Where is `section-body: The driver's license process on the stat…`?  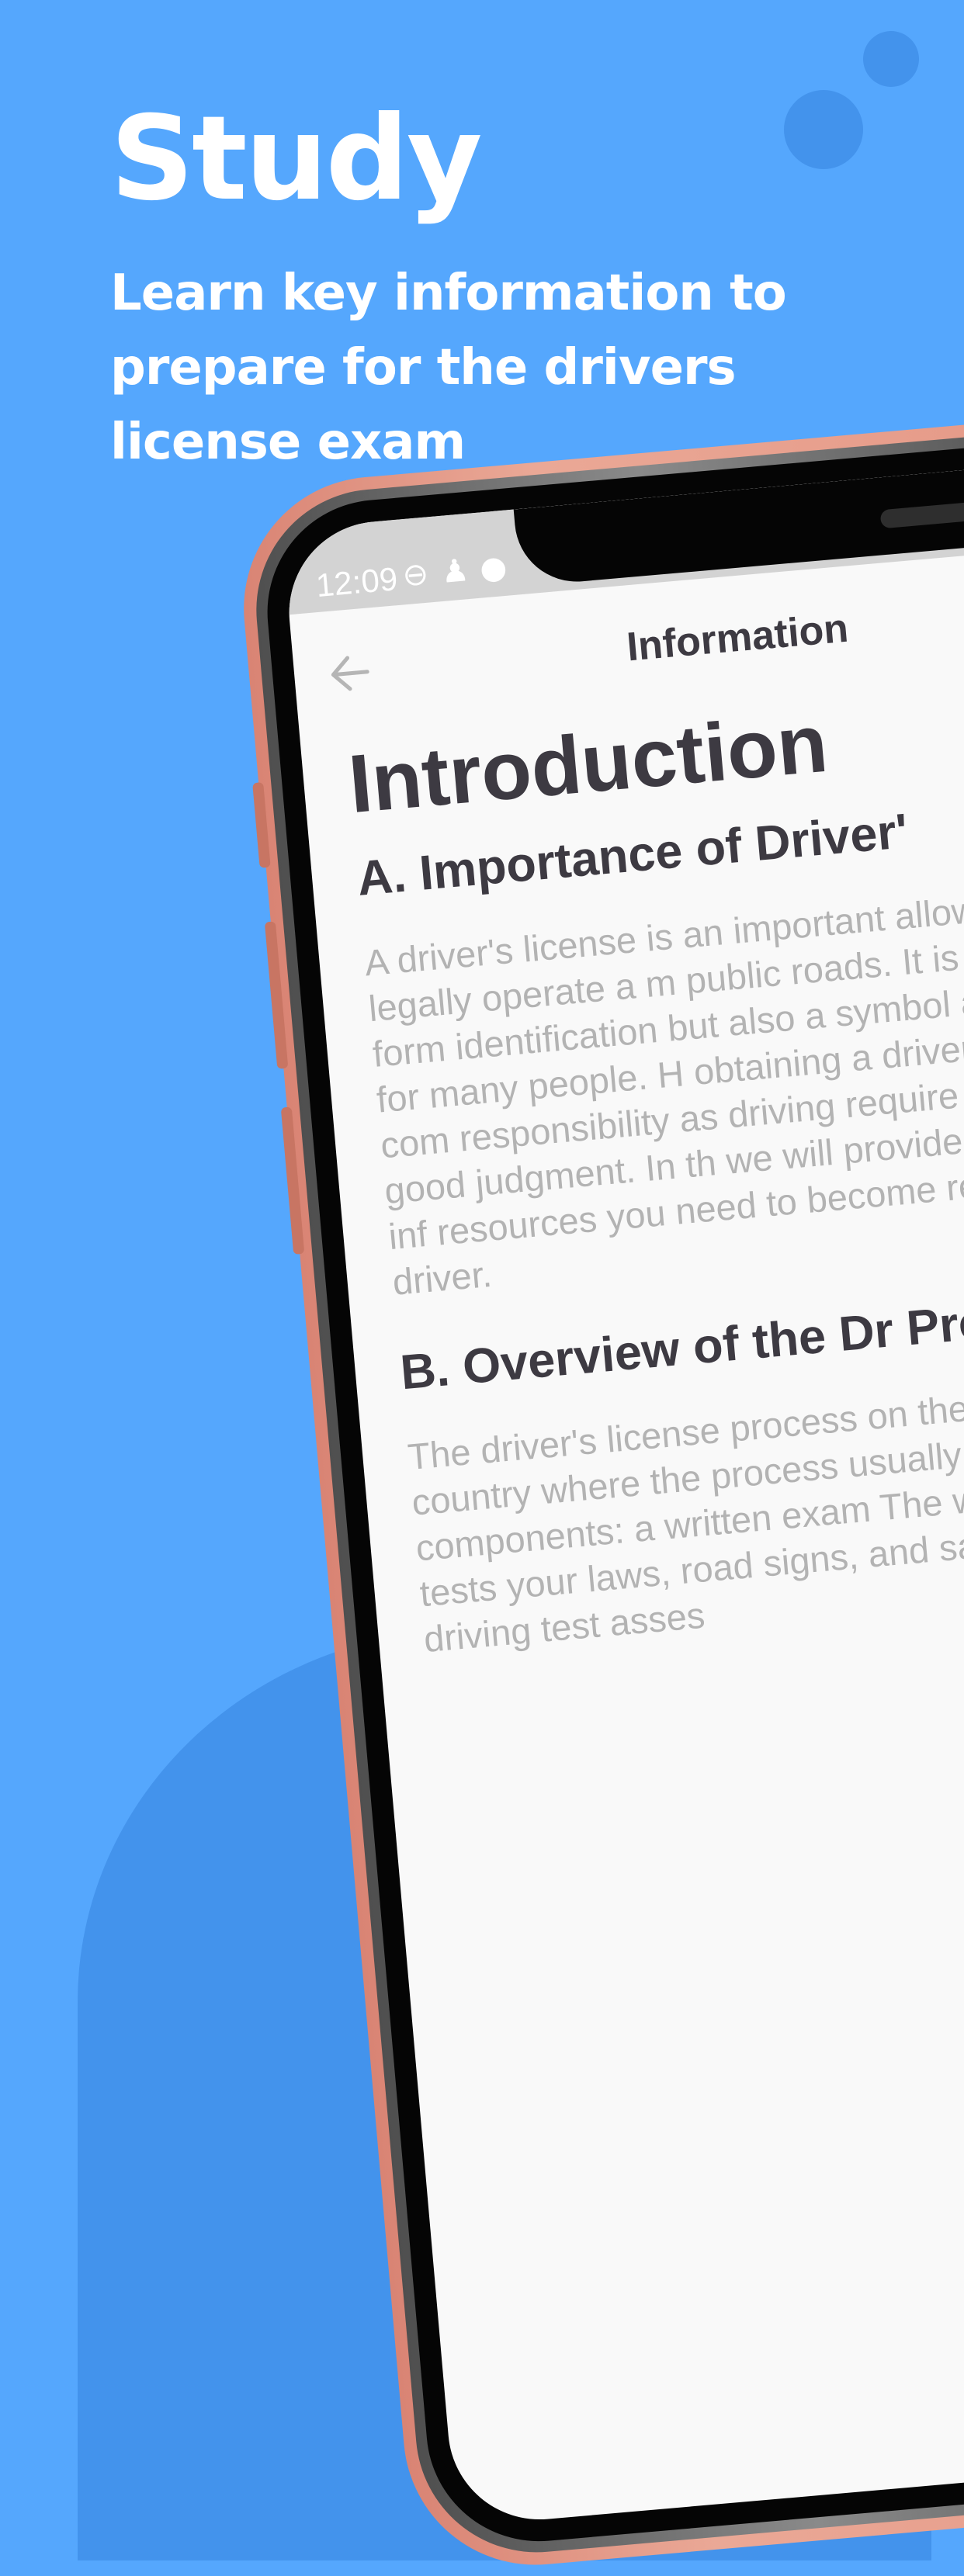 section-body: The driver's license process on the stat… is located at coordinates (685, 1518).